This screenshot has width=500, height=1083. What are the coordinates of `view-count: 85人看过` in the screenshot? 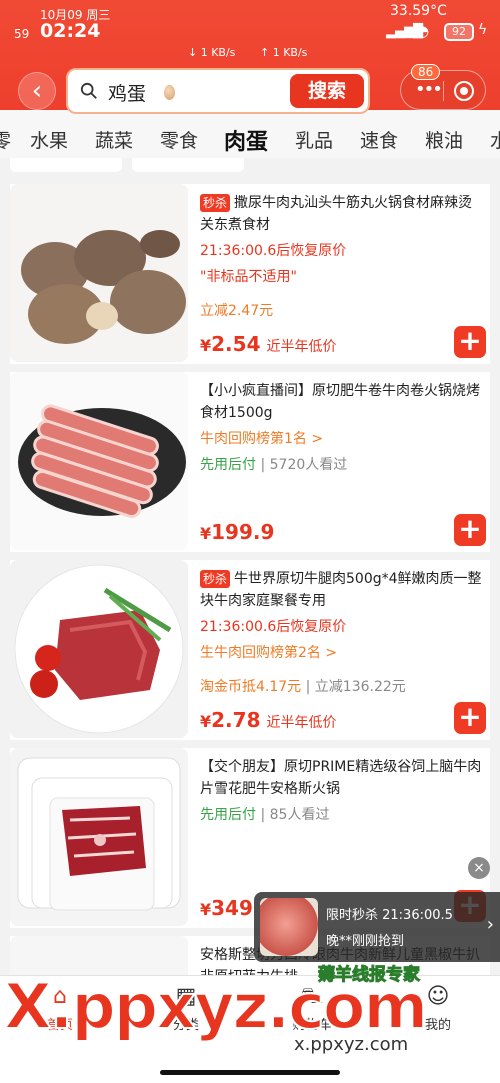 It's located at (299, 815).